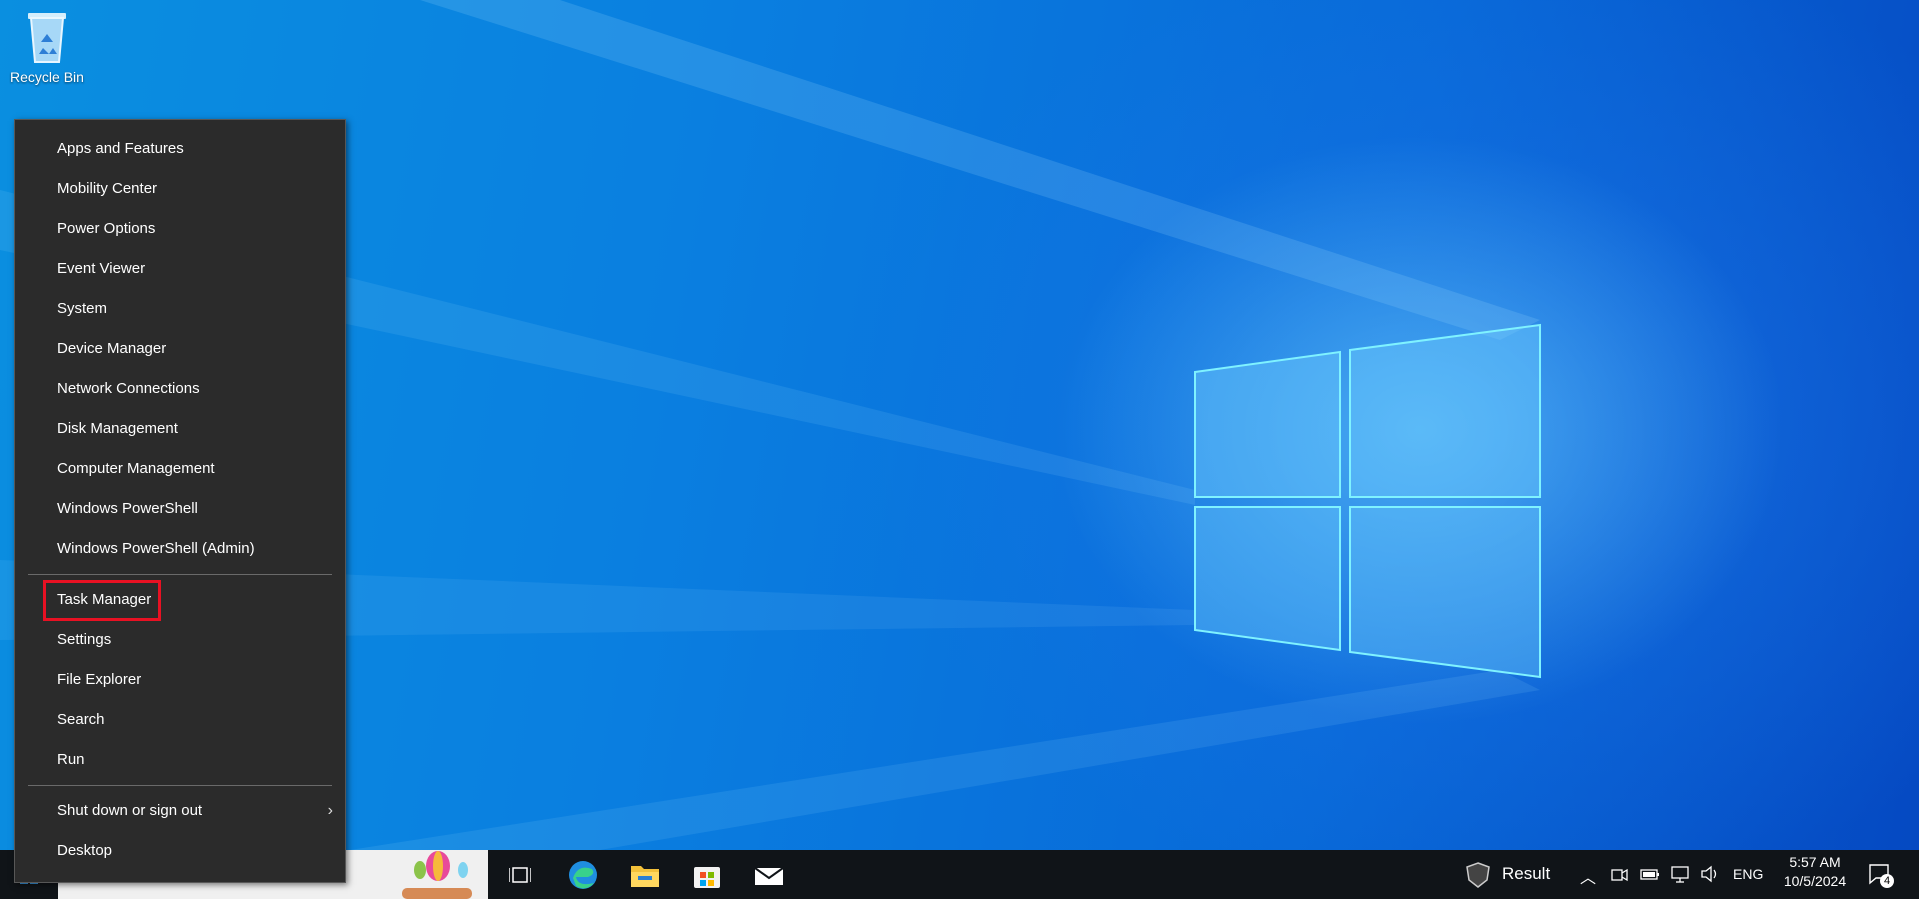 The image size is (1919, 899). What do you see at coordinates (1887, 881) in the screenshot?
I see `notification-badge: 4` at bounding box center [1887, 881].